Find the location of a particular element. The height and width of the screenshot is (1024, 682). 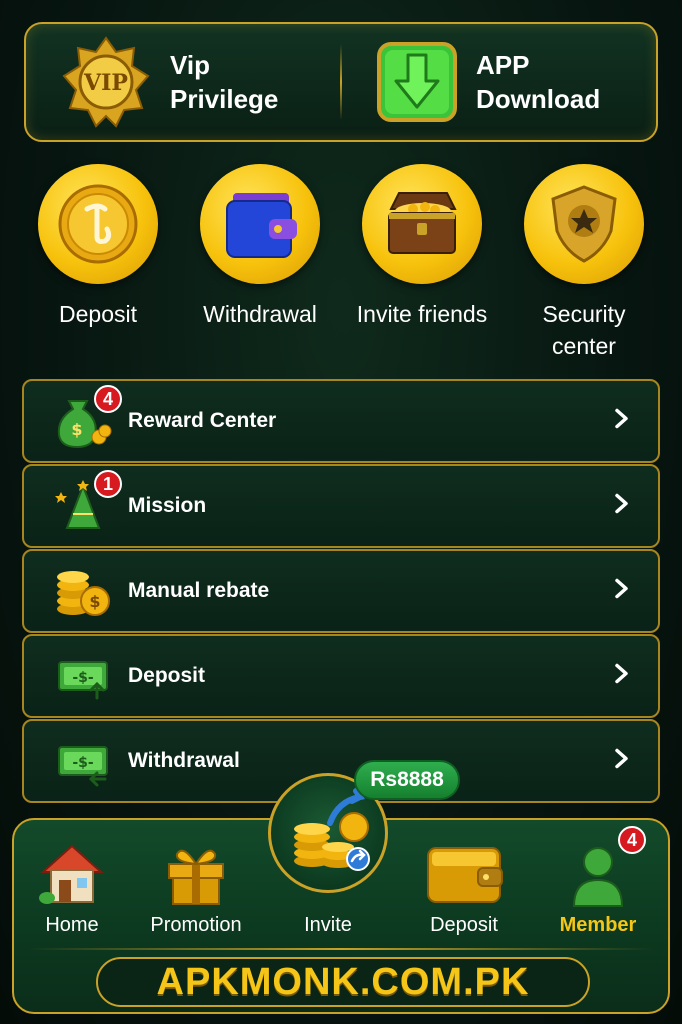

nav-label: Promotion is located at coordinates (196, 925).